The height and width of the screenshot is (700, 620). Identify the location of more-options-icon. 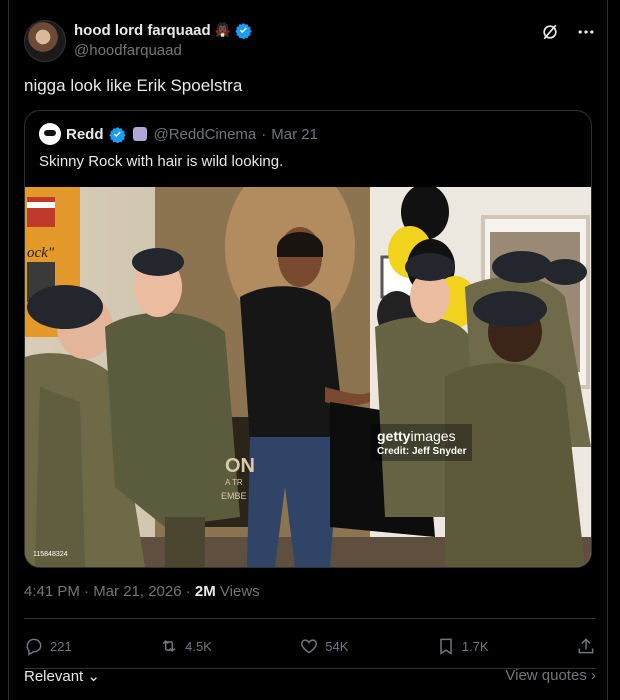
(586, 32).